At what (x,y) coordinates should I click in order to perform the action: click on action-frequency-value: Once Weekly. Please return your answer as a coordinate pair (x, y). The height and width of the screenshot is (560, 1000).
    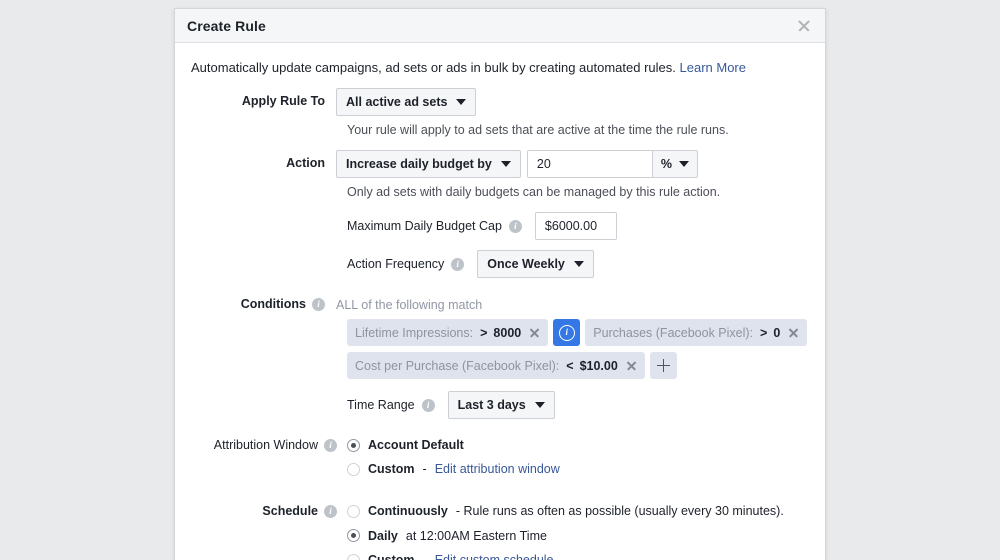
    Looking at the image, I should click on (526, 264).